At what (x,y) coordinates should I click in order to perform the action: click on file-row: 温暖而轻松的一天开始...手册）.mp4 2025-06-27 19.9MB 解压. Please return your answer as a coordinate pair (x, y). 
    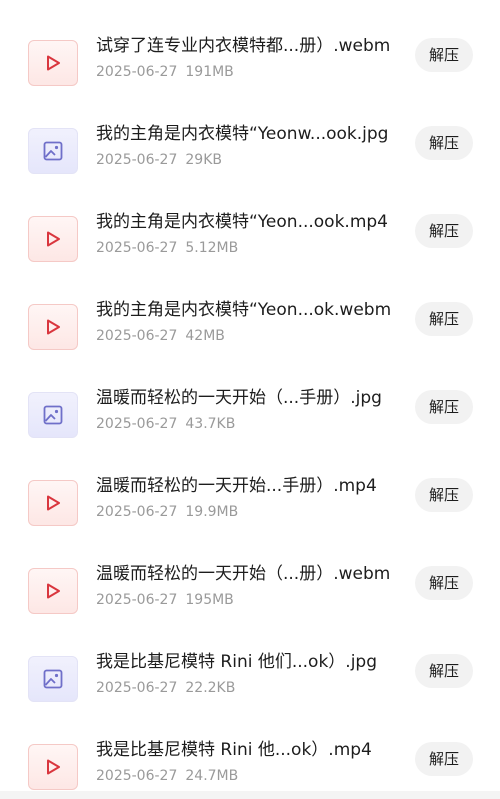
    Looking at the image, I should click on (250, 519).